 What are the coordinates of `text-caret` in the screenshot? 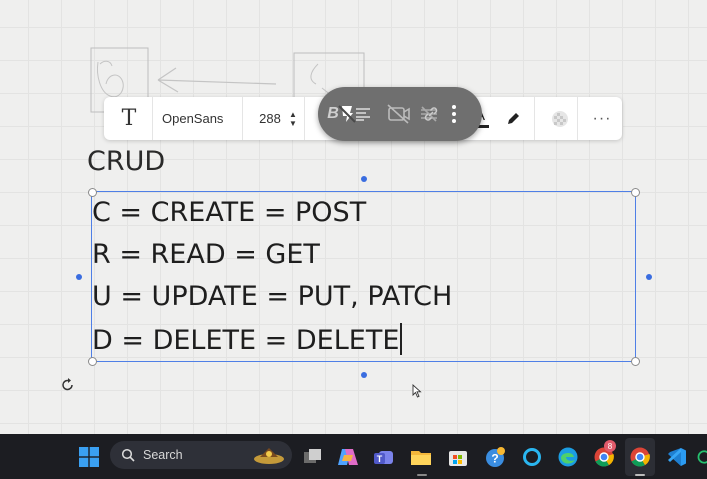 It's located at (401, 339).